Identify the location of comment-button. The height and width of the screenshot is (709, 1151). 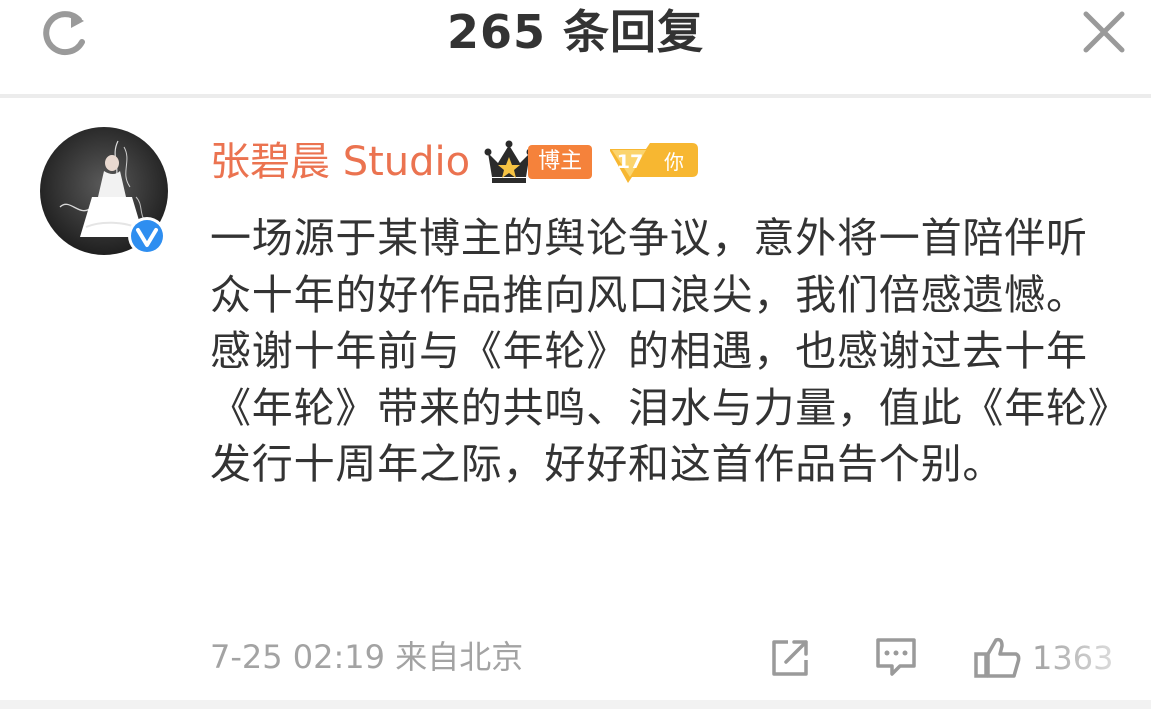
(896, 658).